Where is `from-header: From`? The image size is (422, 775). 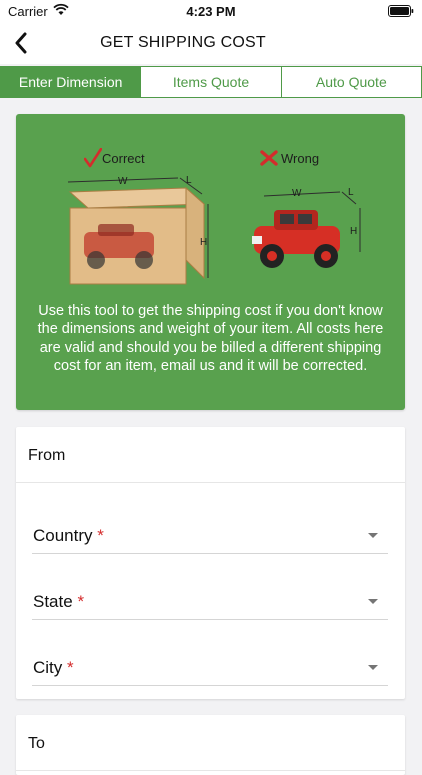
from-header: From is located at coordinates (210, 455).